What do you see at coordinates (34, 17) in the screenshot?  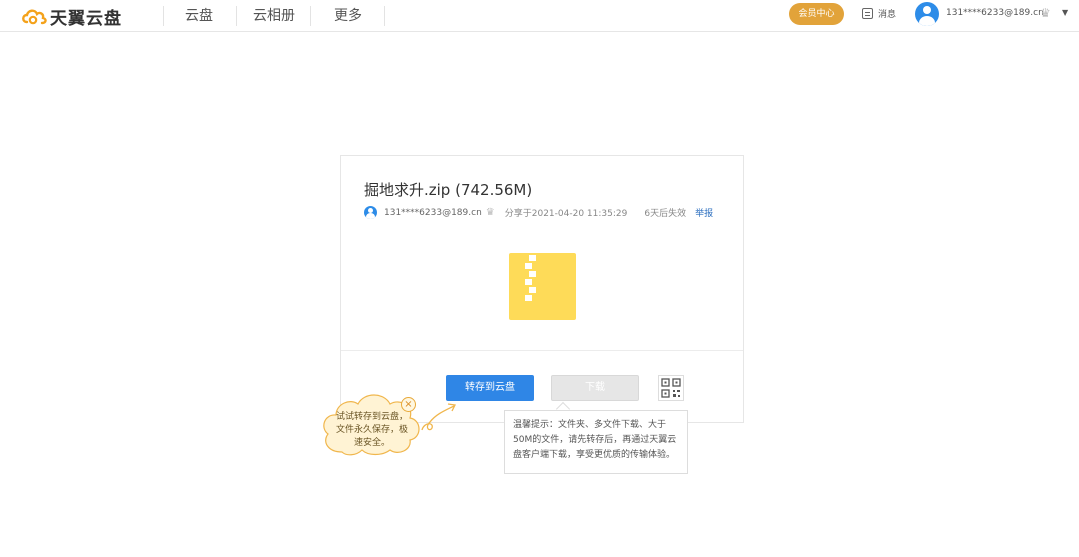 I see `cloud-logo-icon` at bounding box center [34, 17].